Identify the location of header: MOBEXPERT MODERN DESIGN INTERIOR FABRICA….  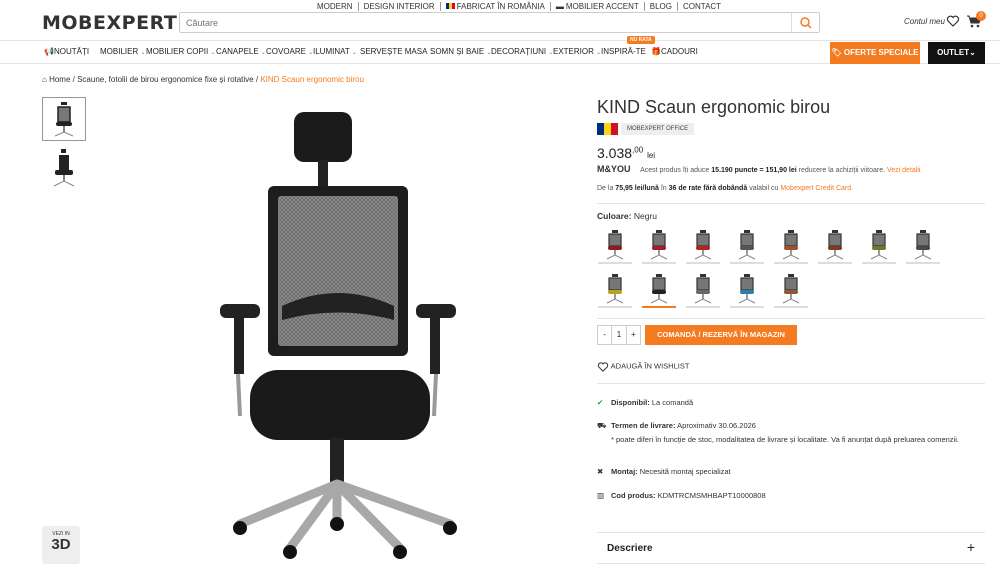
(500, 20).